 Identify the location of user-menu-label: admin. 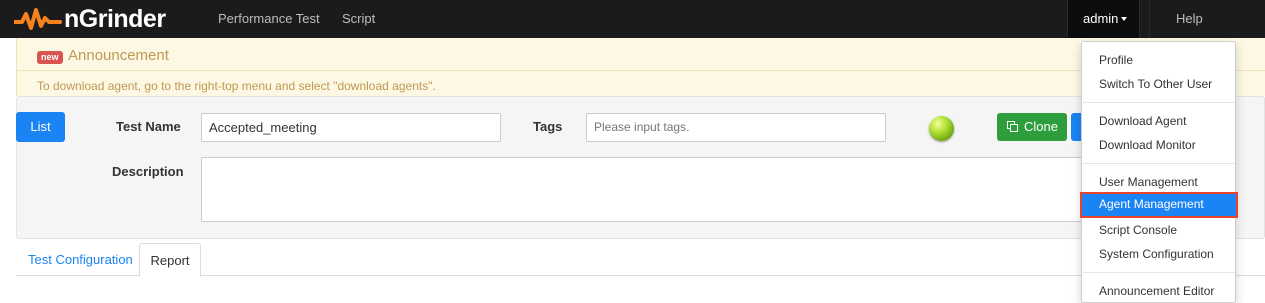
(1101, 18).